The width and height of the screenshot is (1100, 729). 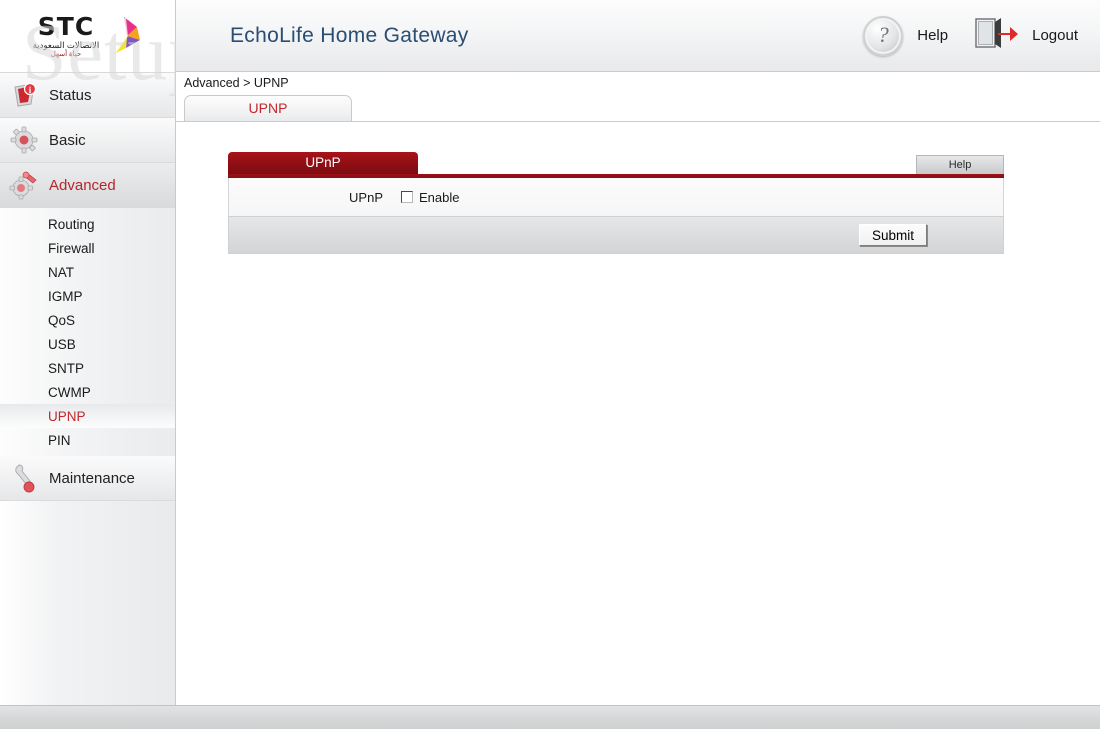 I want to click on help-button: Help, so click(x=918, y=35).